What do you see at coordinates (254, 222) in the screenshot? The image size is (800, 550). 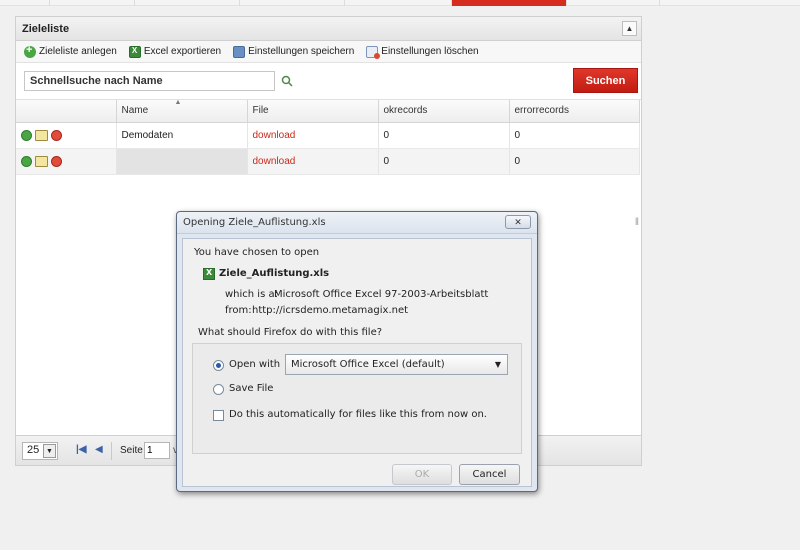 I see `dialog-title: Opening Ziele_Auflistung.xls` at bounding box center [254, 222].